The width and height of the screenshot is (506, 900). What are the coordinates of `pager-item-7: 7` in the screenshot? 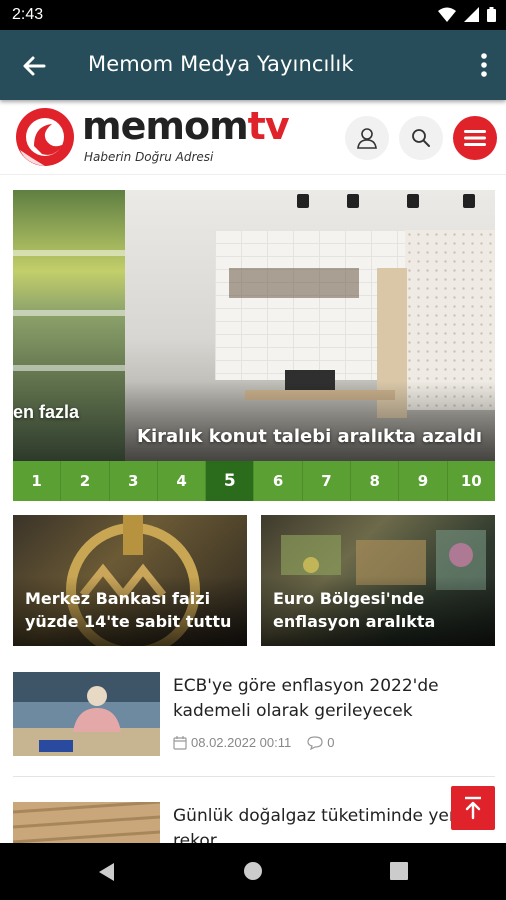 It's located at (327, 481).